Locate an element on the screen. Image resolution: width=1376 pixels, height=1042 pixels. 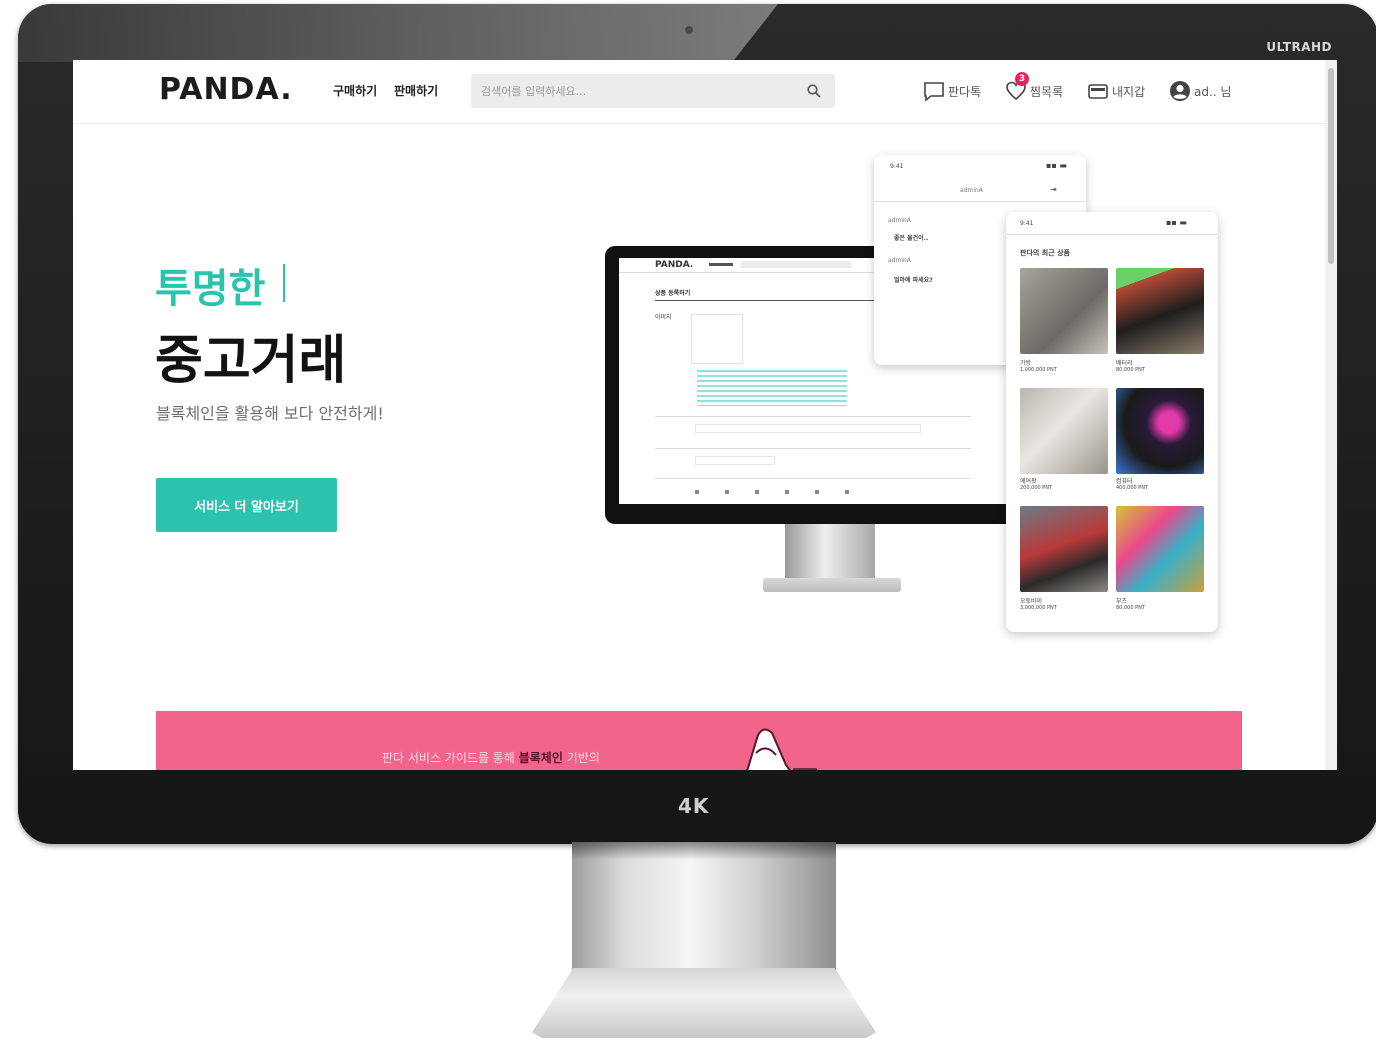
search-bar is located at coordinates (653, 91).